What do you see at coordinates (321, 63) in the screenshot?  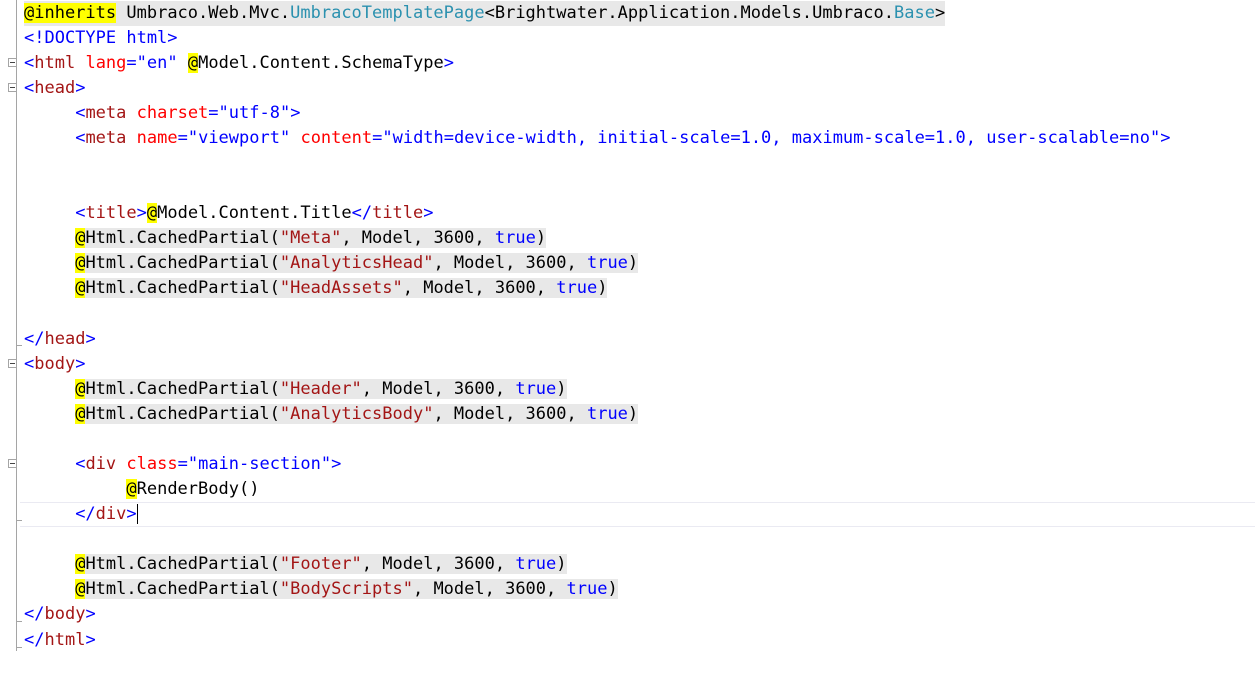 I see `razor-expr: Model.Content.SchemaType` at bounding box center [321, 63].